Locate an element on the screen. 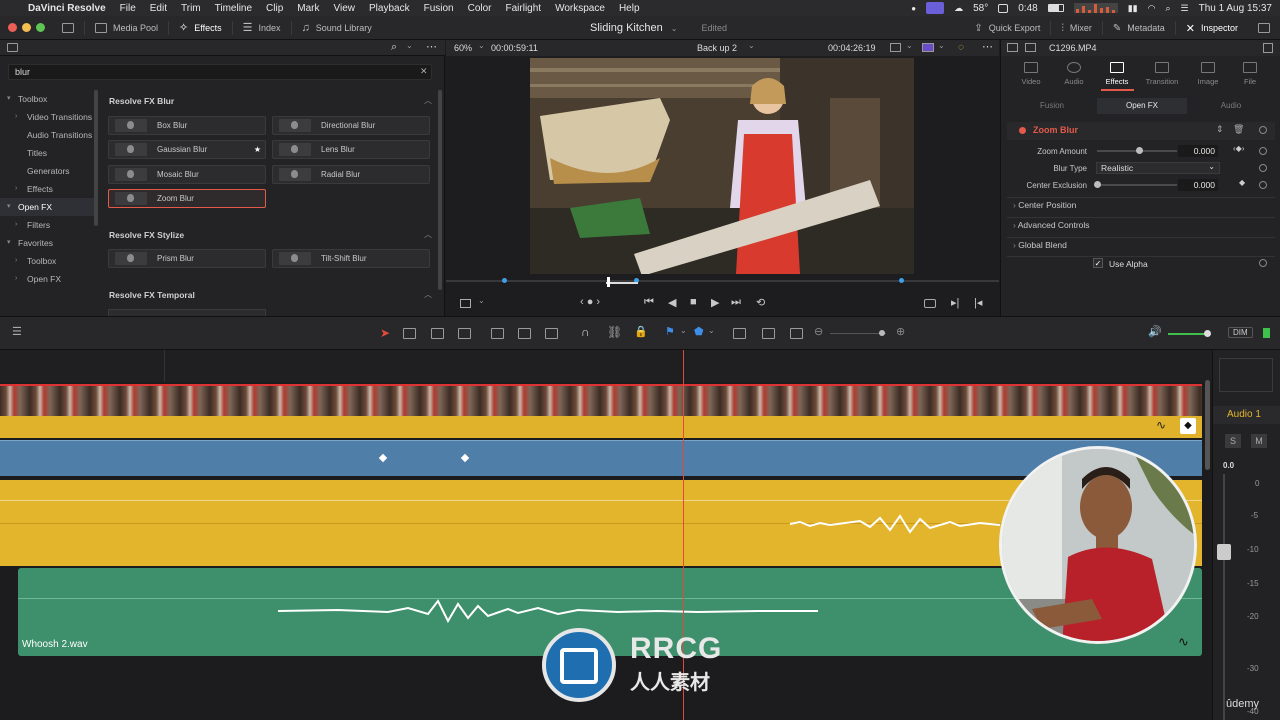 The height and width of the screenshot is (720, 1280). effects-scrollbar is located at coordinates (440, 190).